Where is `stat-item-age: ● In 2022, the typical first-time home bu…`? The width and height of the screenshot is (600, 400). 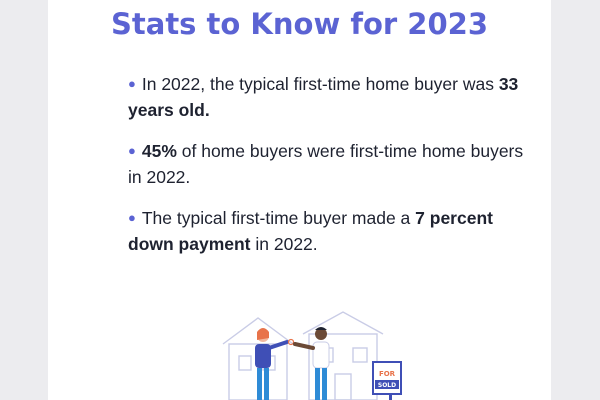 stat-item-age: ● In 2022, the typical first-time home bu… is located at coordinates (328, 97).